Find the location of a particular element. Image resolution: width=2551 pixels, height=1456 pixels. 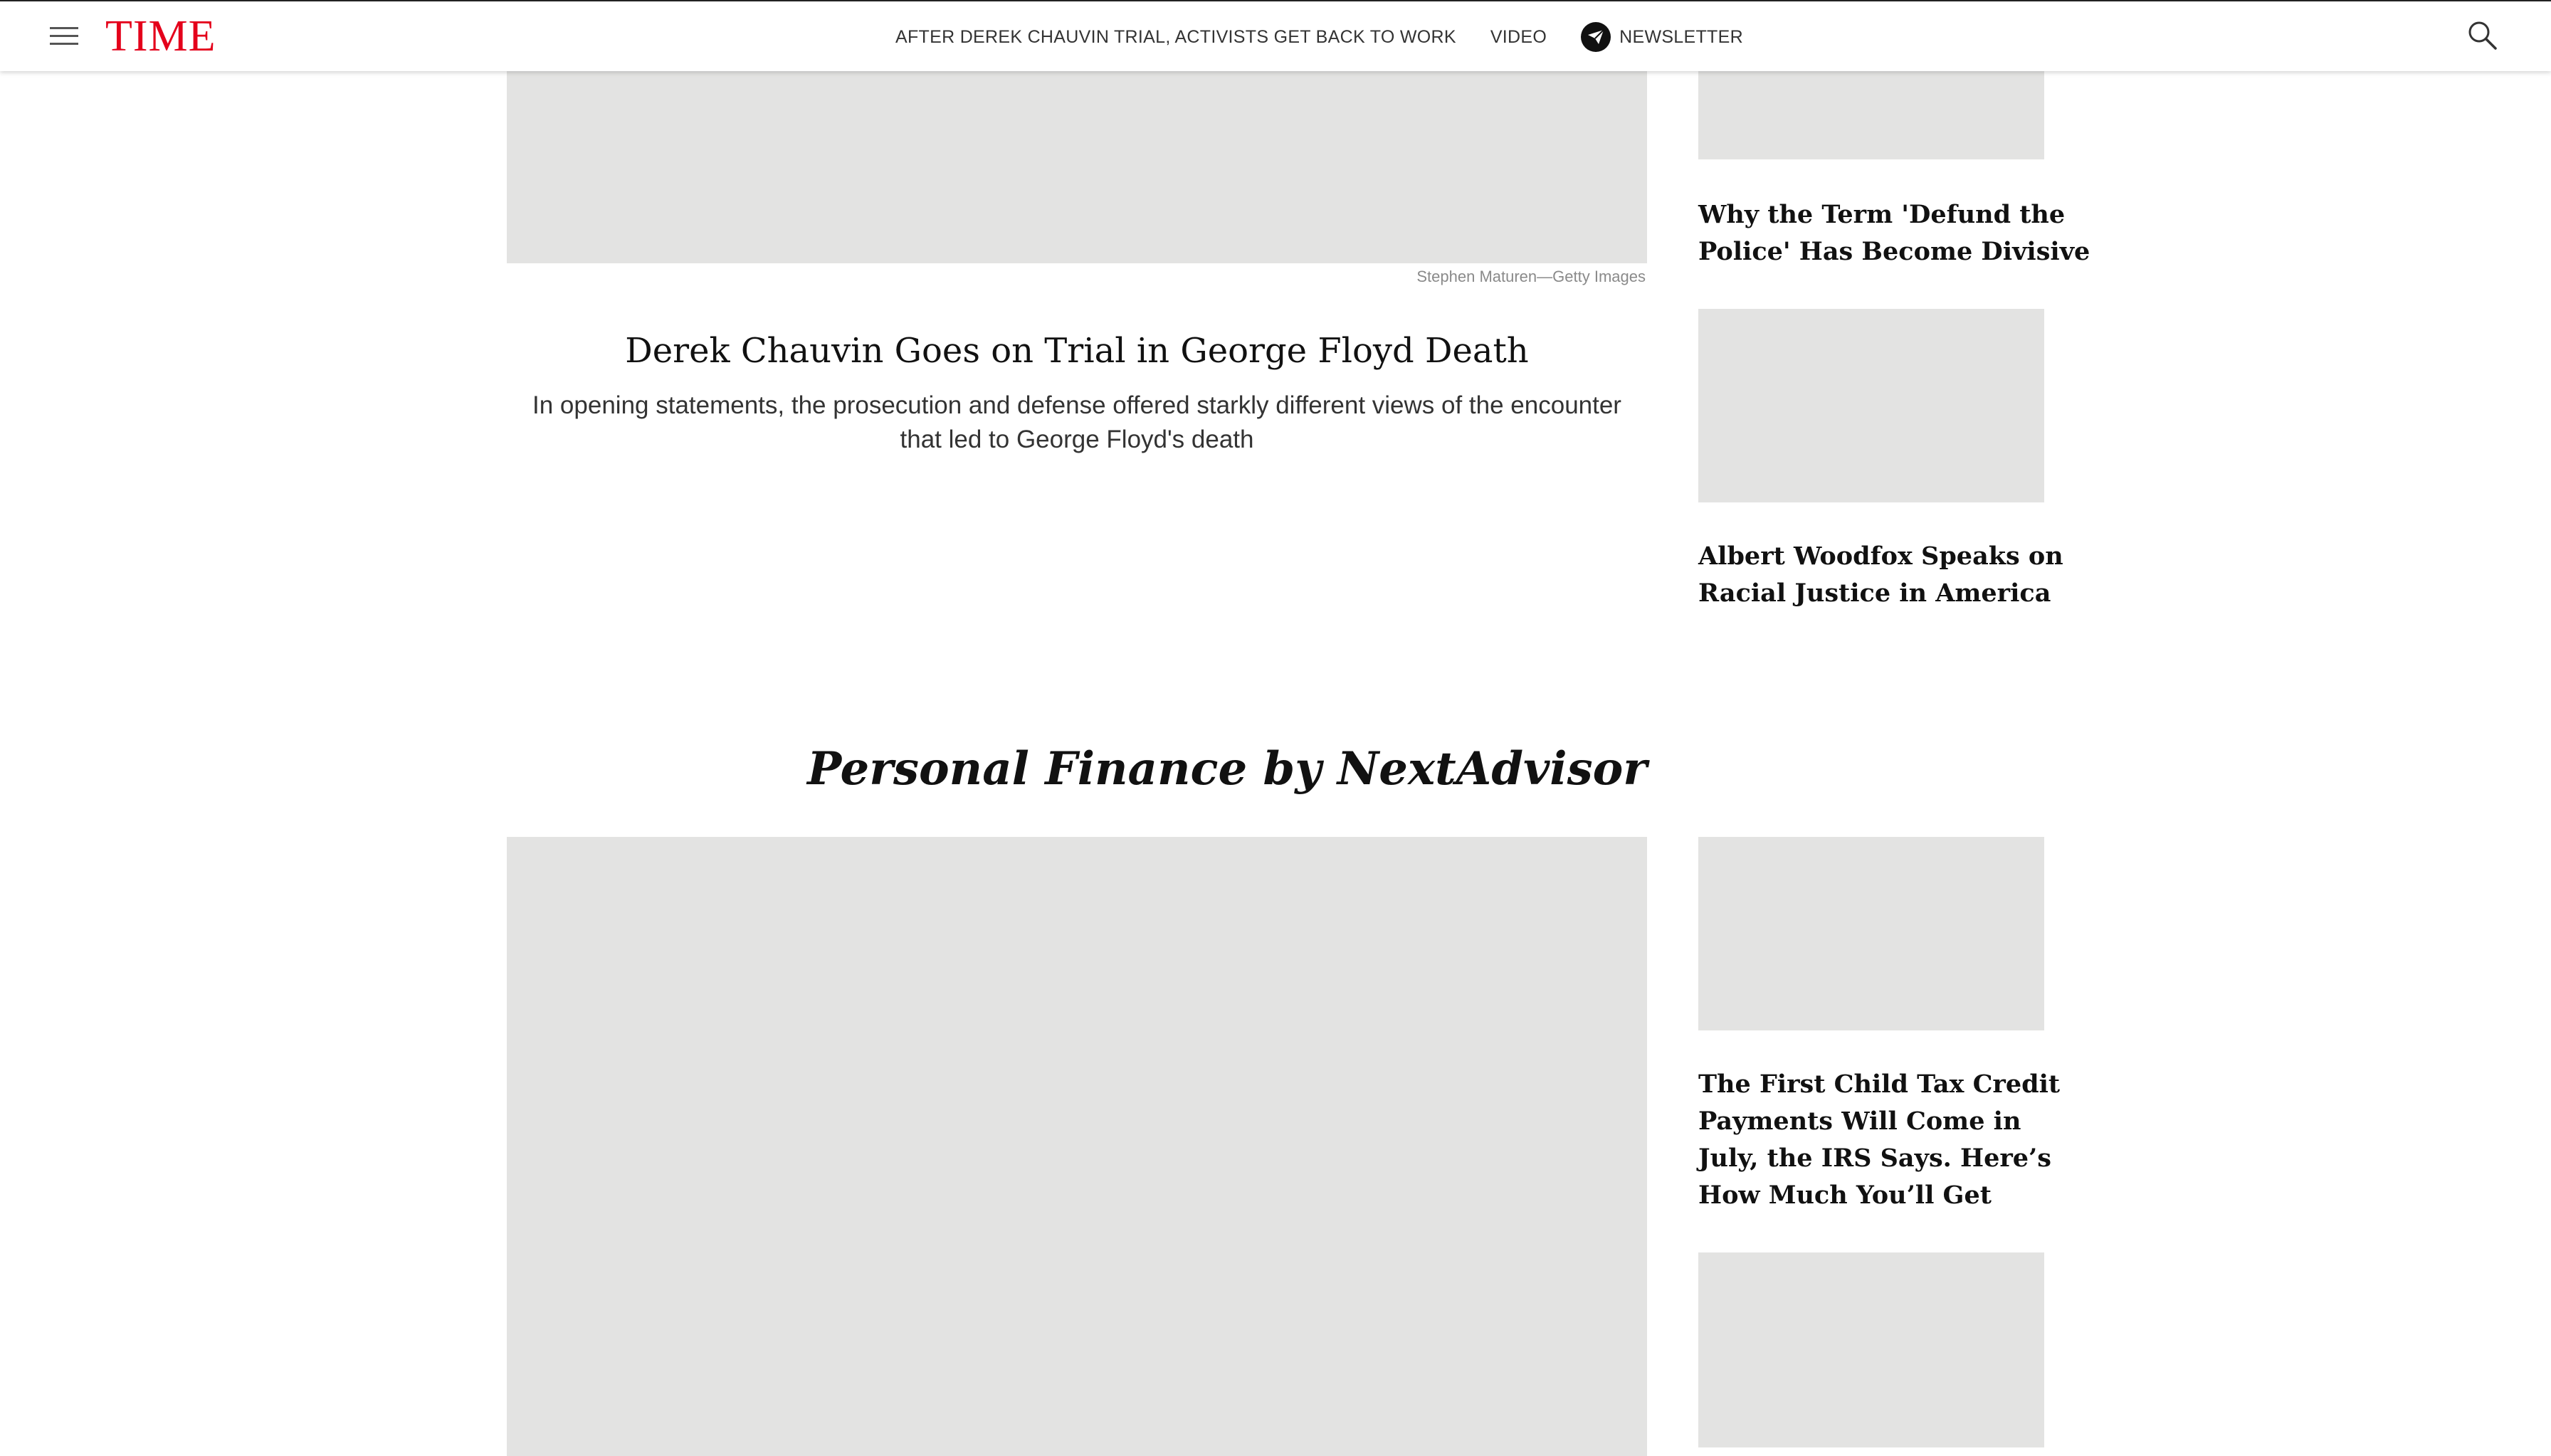

search-icon is located at coordinates (2482, 35).